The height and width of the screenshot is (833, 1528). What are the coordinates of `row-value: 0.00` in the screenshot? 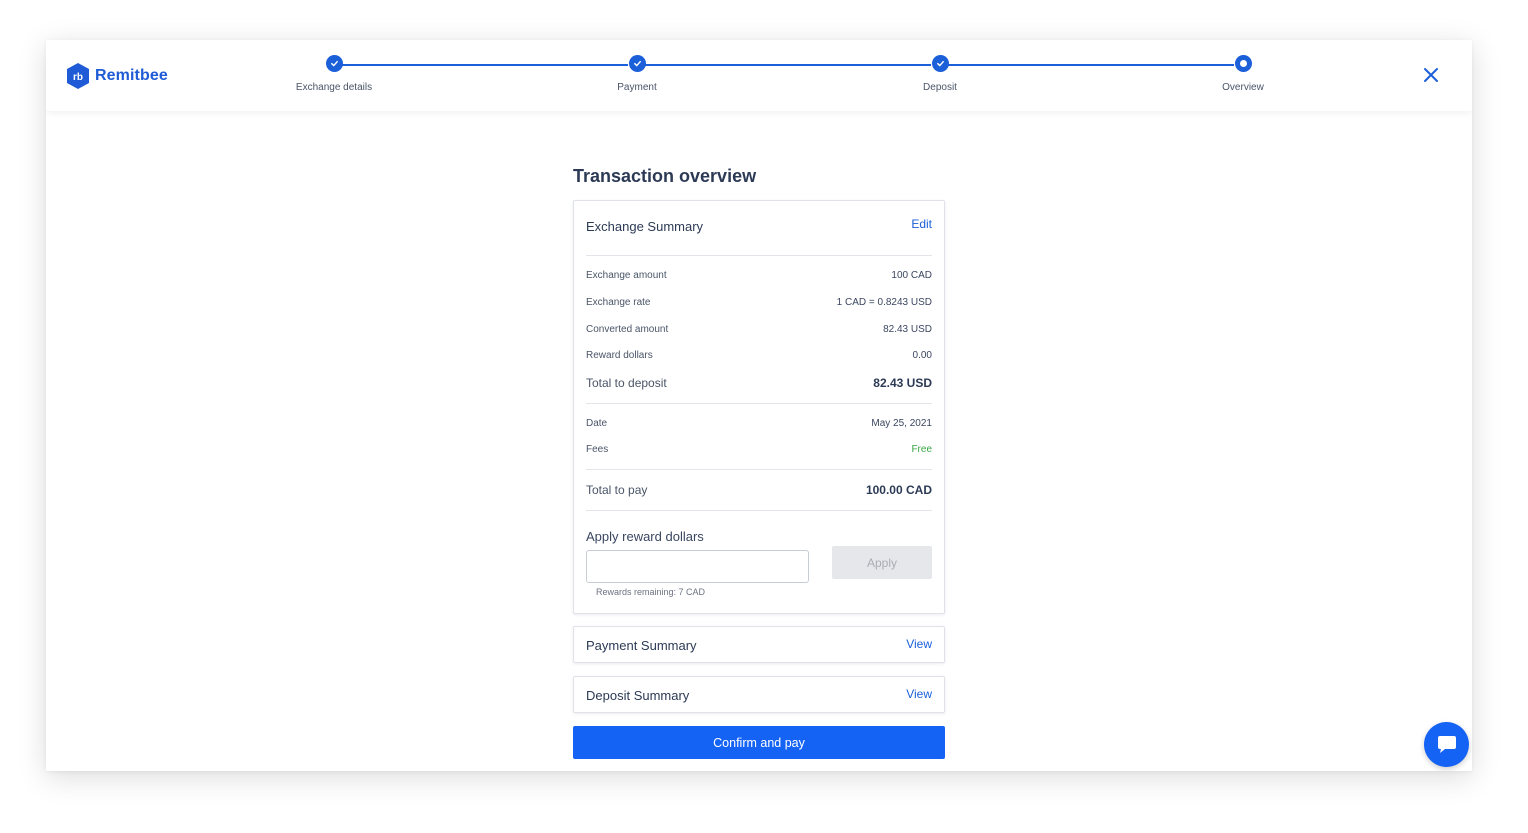 It's located at (922, 355).